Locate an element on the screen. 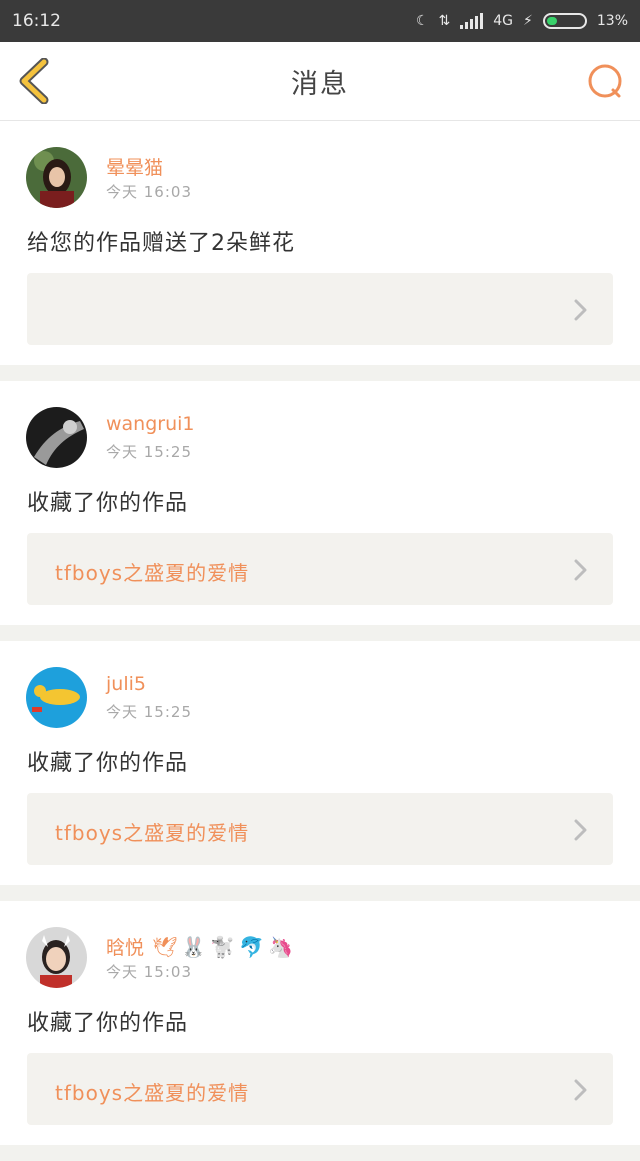  charging-icon: ⚡ is located at coordinates (528, 21).